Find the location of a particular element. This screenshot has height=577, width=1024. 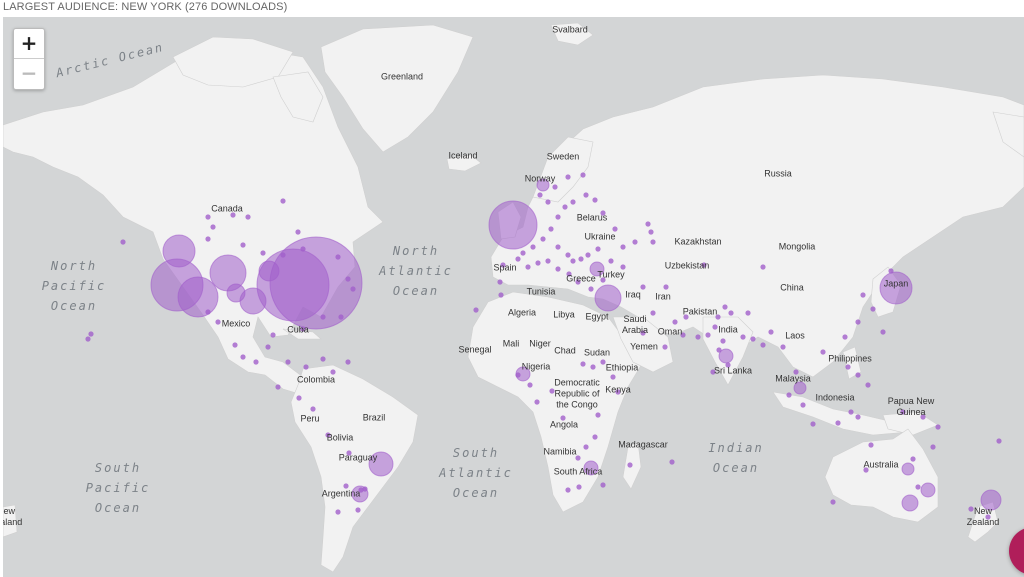

zoom-in-button: + is located at coordinates (29, 43).